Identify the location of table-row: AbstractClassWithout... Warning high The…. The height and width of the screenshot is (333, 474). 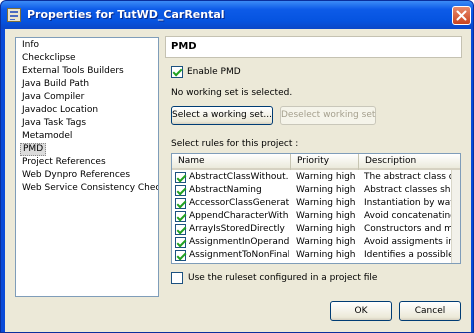
(312, 177).